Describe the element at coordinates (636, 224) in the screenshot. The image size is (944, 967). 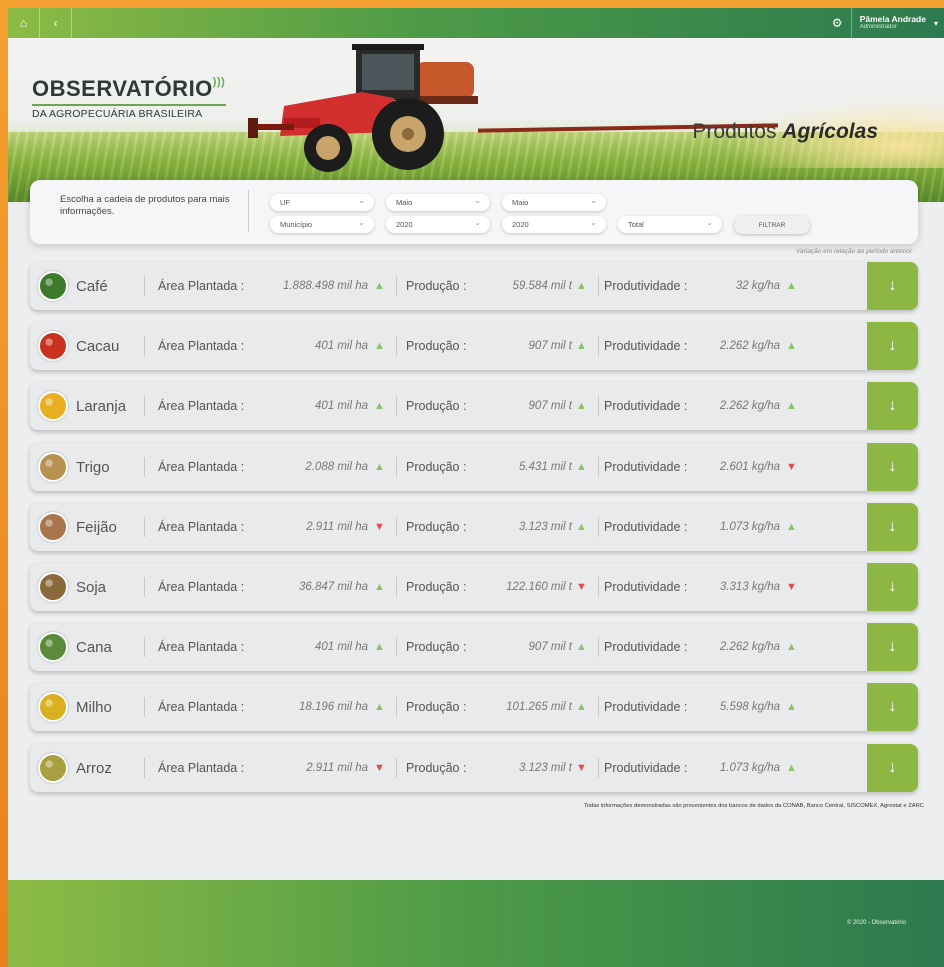
I see `total-select-value: Total` at that location.